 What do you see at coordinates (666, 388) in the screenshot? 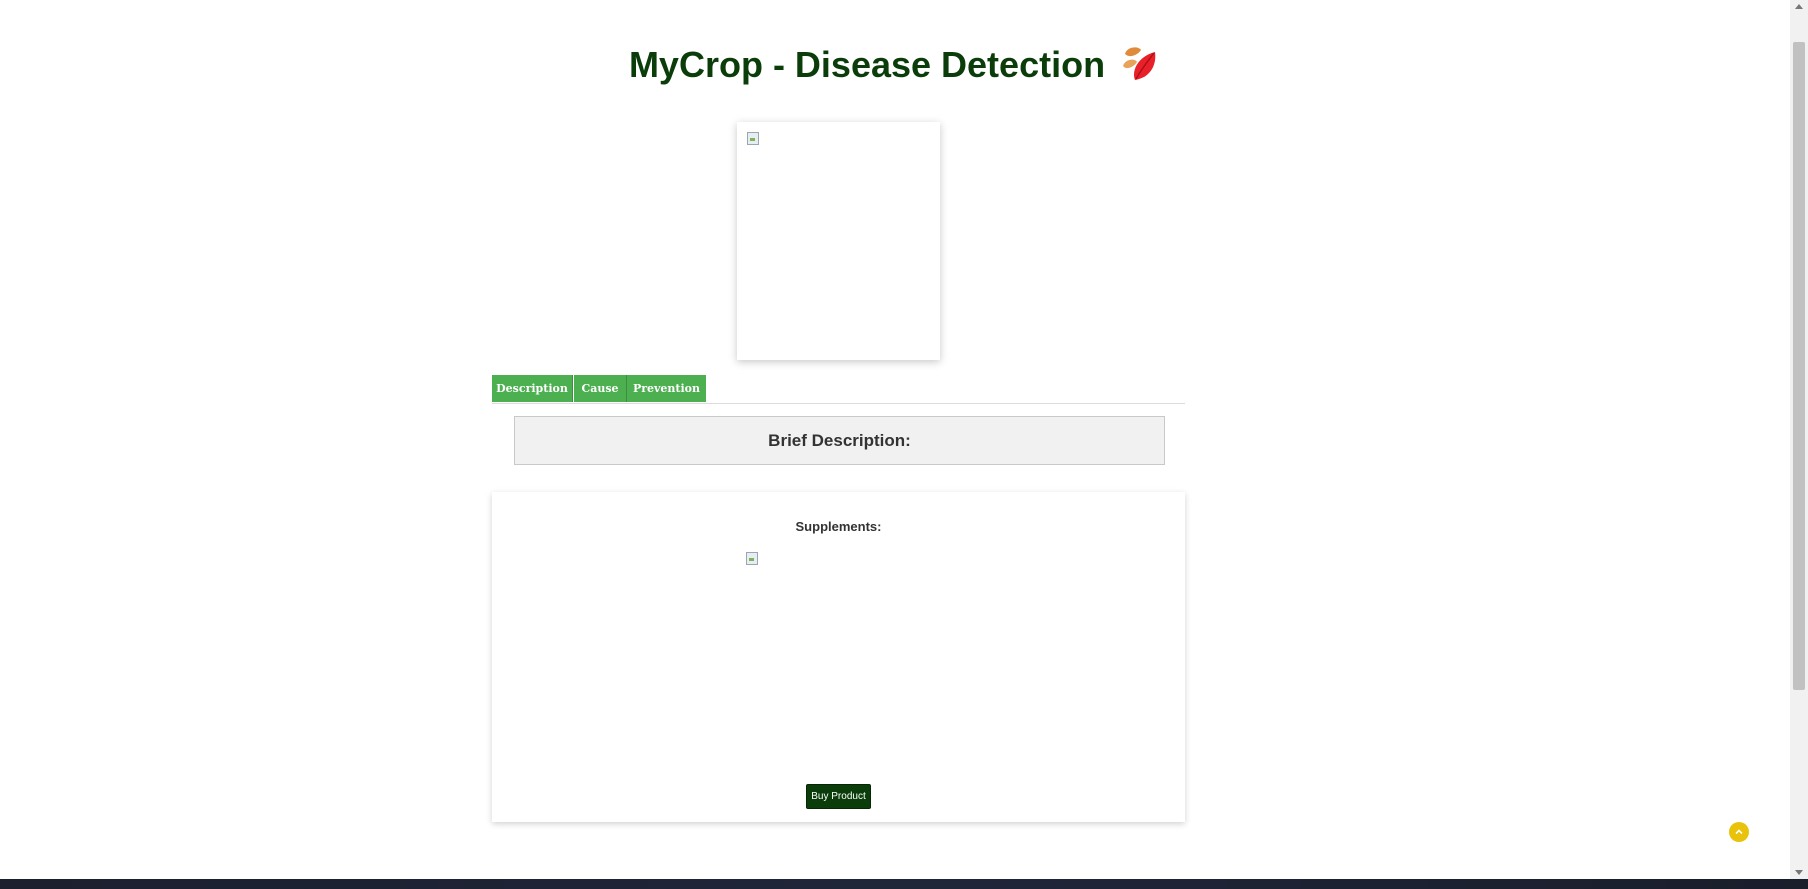
I see `tab-prevention: Prevention` at bounding box center [666, 388].